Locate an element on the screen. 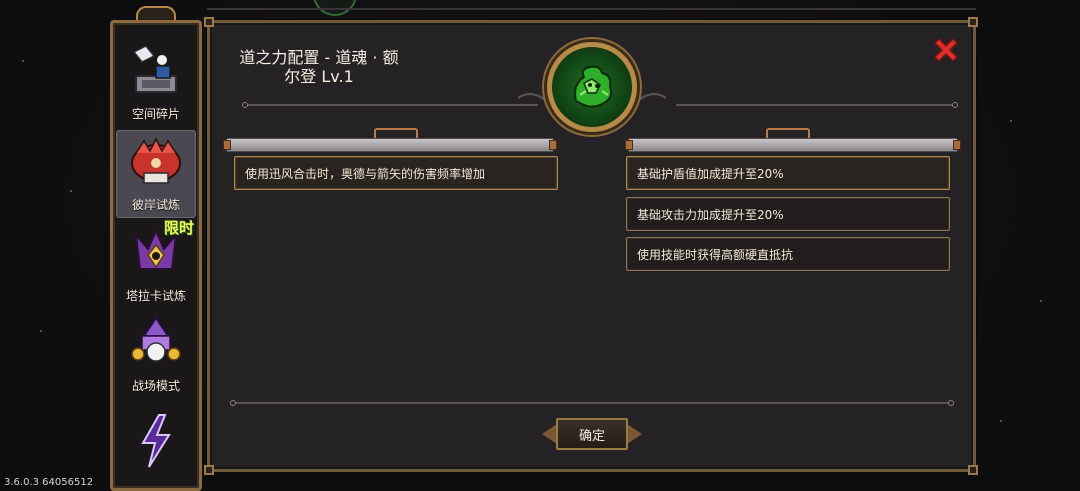  sidebar-item-other-shore-trial: 彼岸试炼 is located at coordinates (156, 174).